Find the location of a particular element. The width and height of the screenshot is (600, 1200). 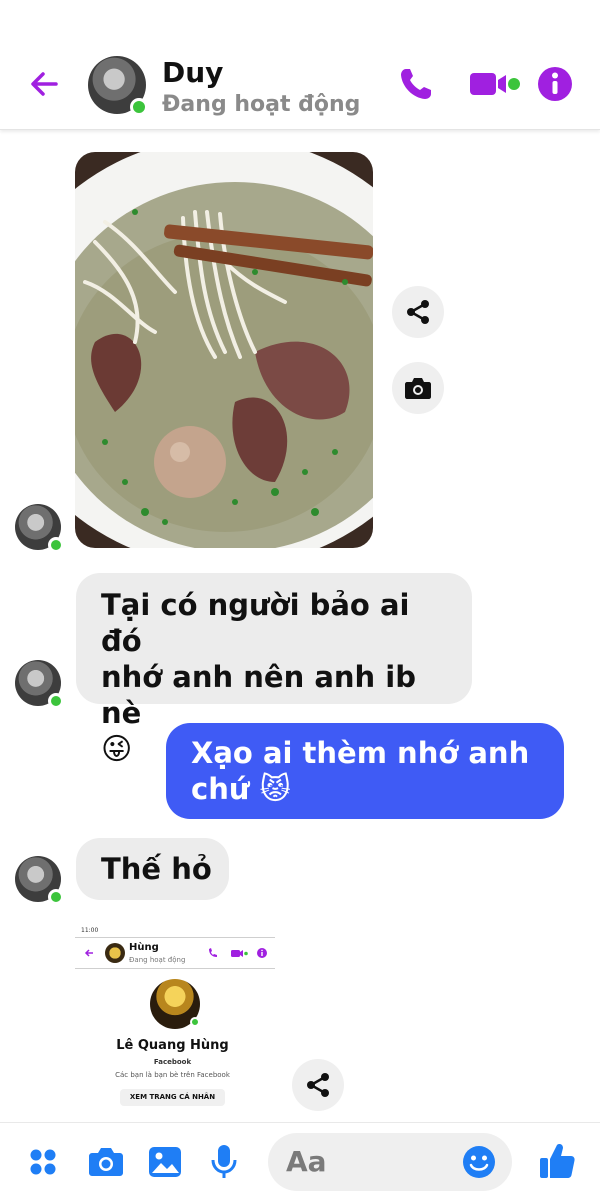

gallery-icon is located at coordinates (165, 1162).